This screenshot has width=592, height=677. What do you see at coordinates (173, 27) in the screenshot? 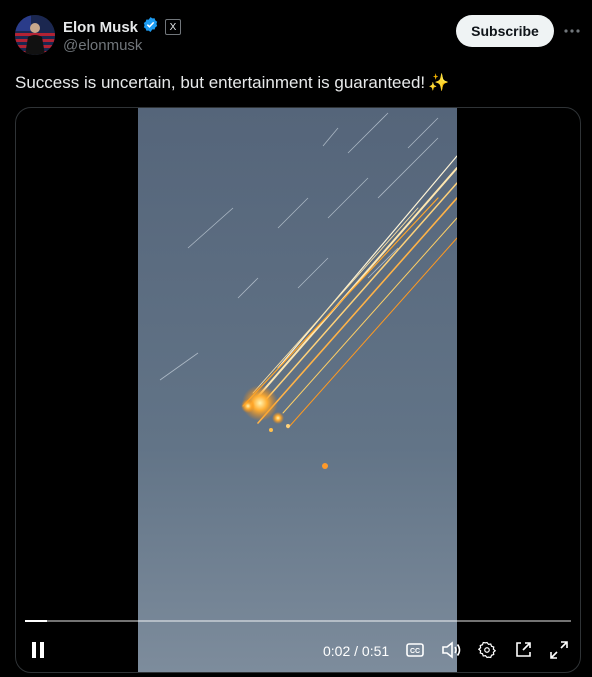
I see `affiliate-x-icon: X` at bounding box center [173, 27].